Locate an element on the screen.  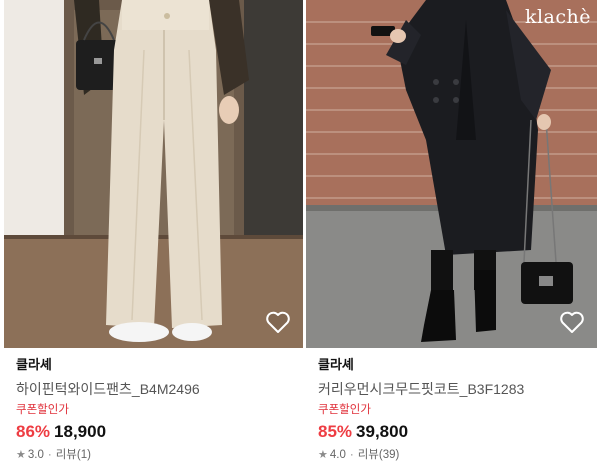
discount-rate: 86% is located at coordinates (33, 431).